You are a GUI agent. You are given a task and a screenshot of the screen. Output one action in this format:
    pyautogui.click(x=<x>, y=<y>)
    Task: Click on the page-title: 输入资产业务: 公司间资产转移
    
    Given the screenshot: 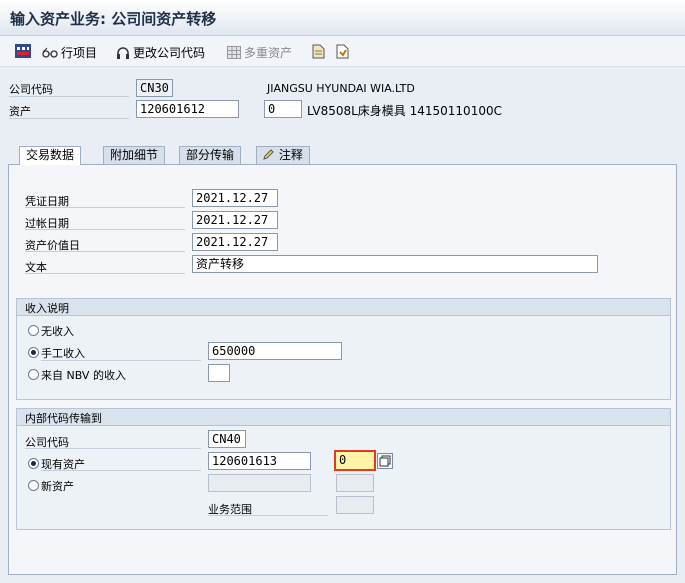 What is the action you would take?
    pyautogui.click(x=113, y=19)
    